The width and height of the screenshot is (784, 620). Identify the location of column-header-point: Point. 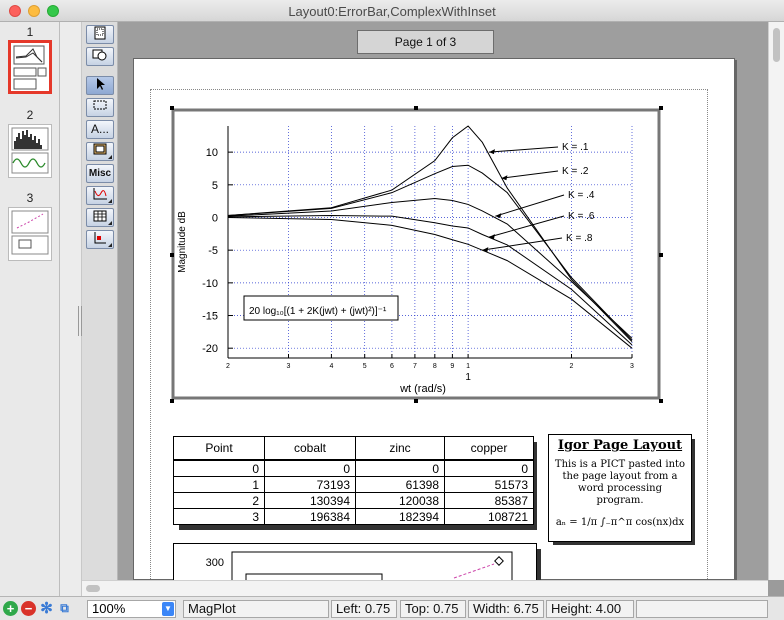
(219, 448).